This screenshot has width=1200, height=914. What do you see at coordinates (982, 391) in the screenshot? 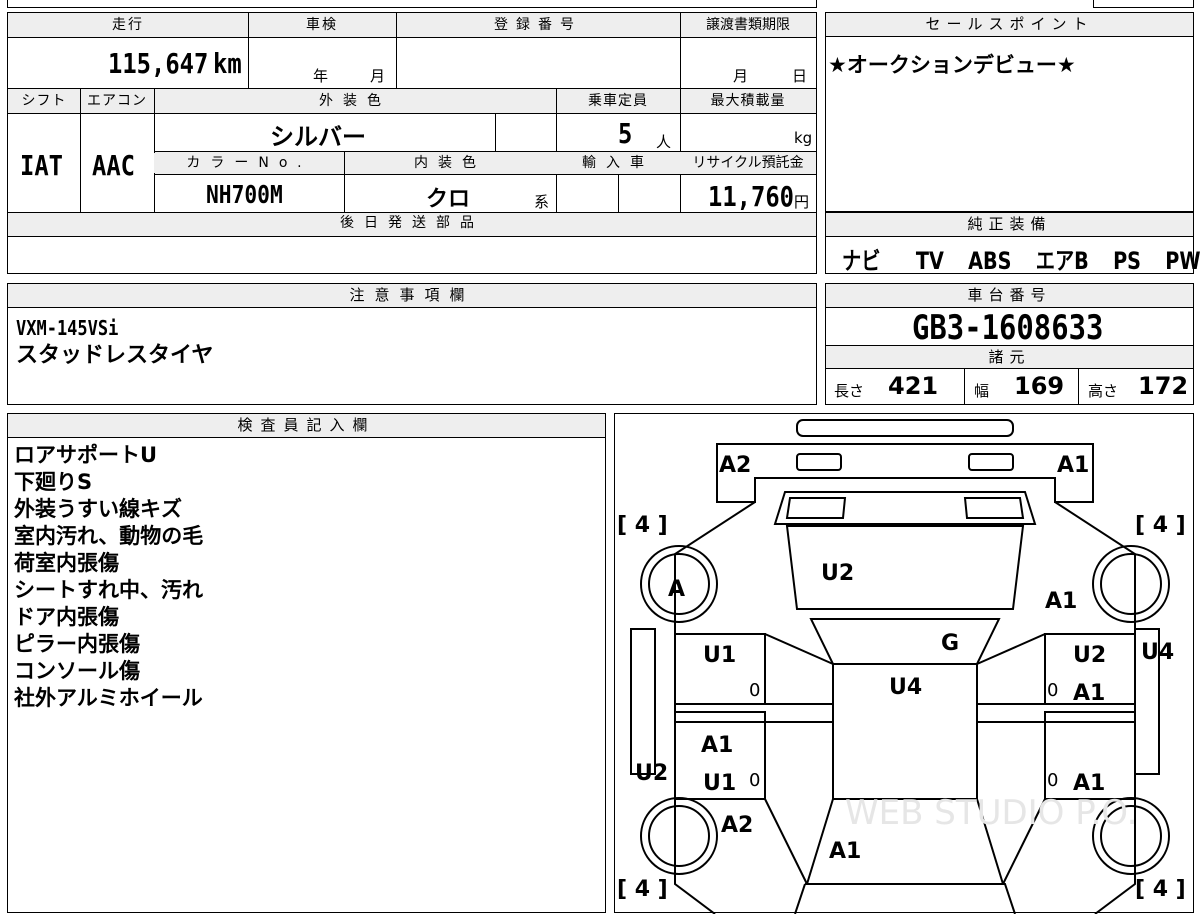
I see `width-label: 幅` at bounding box center [982, 391].